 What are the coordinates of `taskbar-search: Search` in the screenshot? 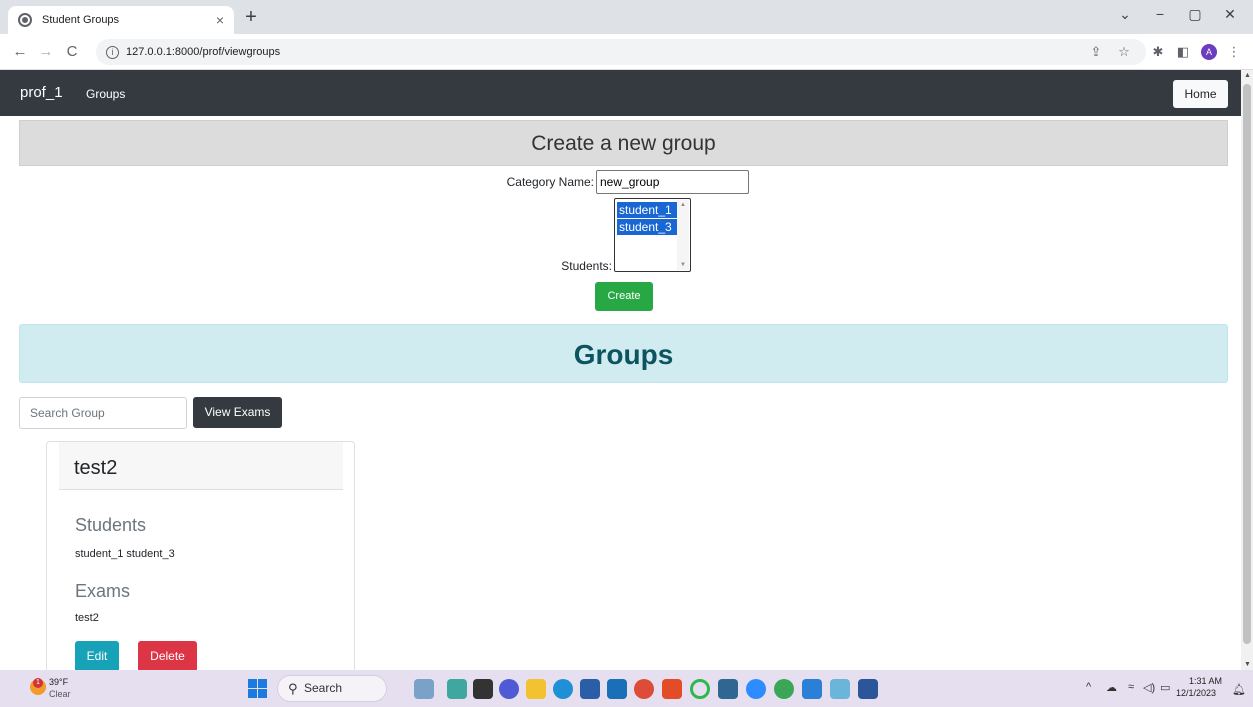 It's located at (332, 688).